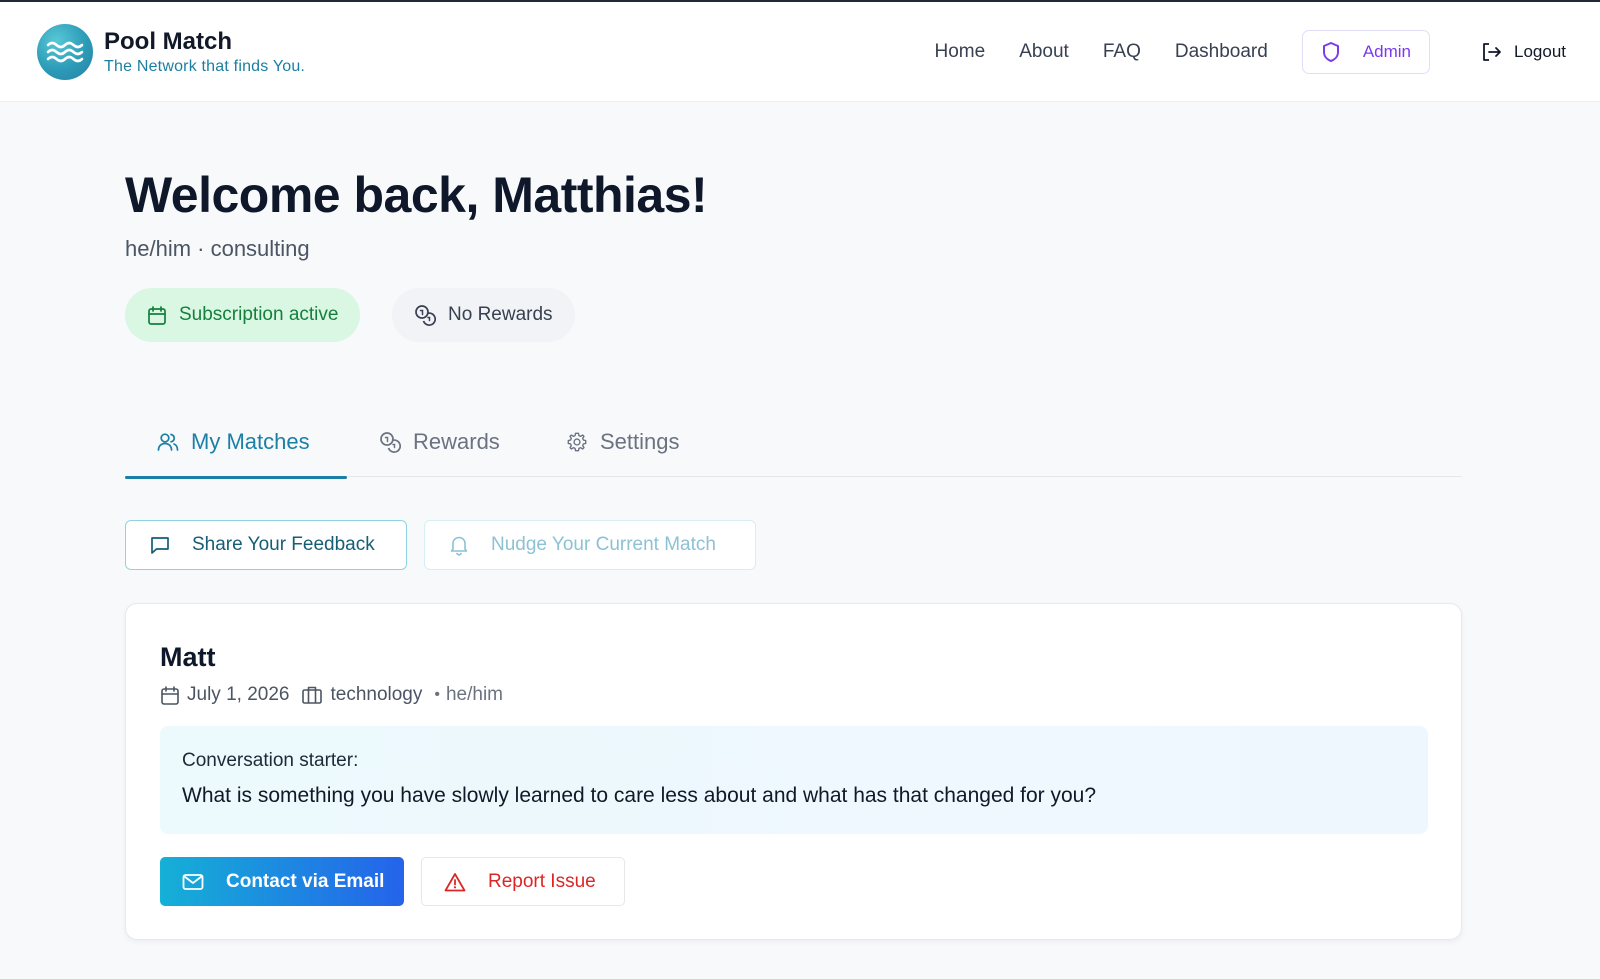 The width and height of the screenshot is (1600, 979). I want to click on share-feedback-button: Share Your Feedback, so click(266, 545).